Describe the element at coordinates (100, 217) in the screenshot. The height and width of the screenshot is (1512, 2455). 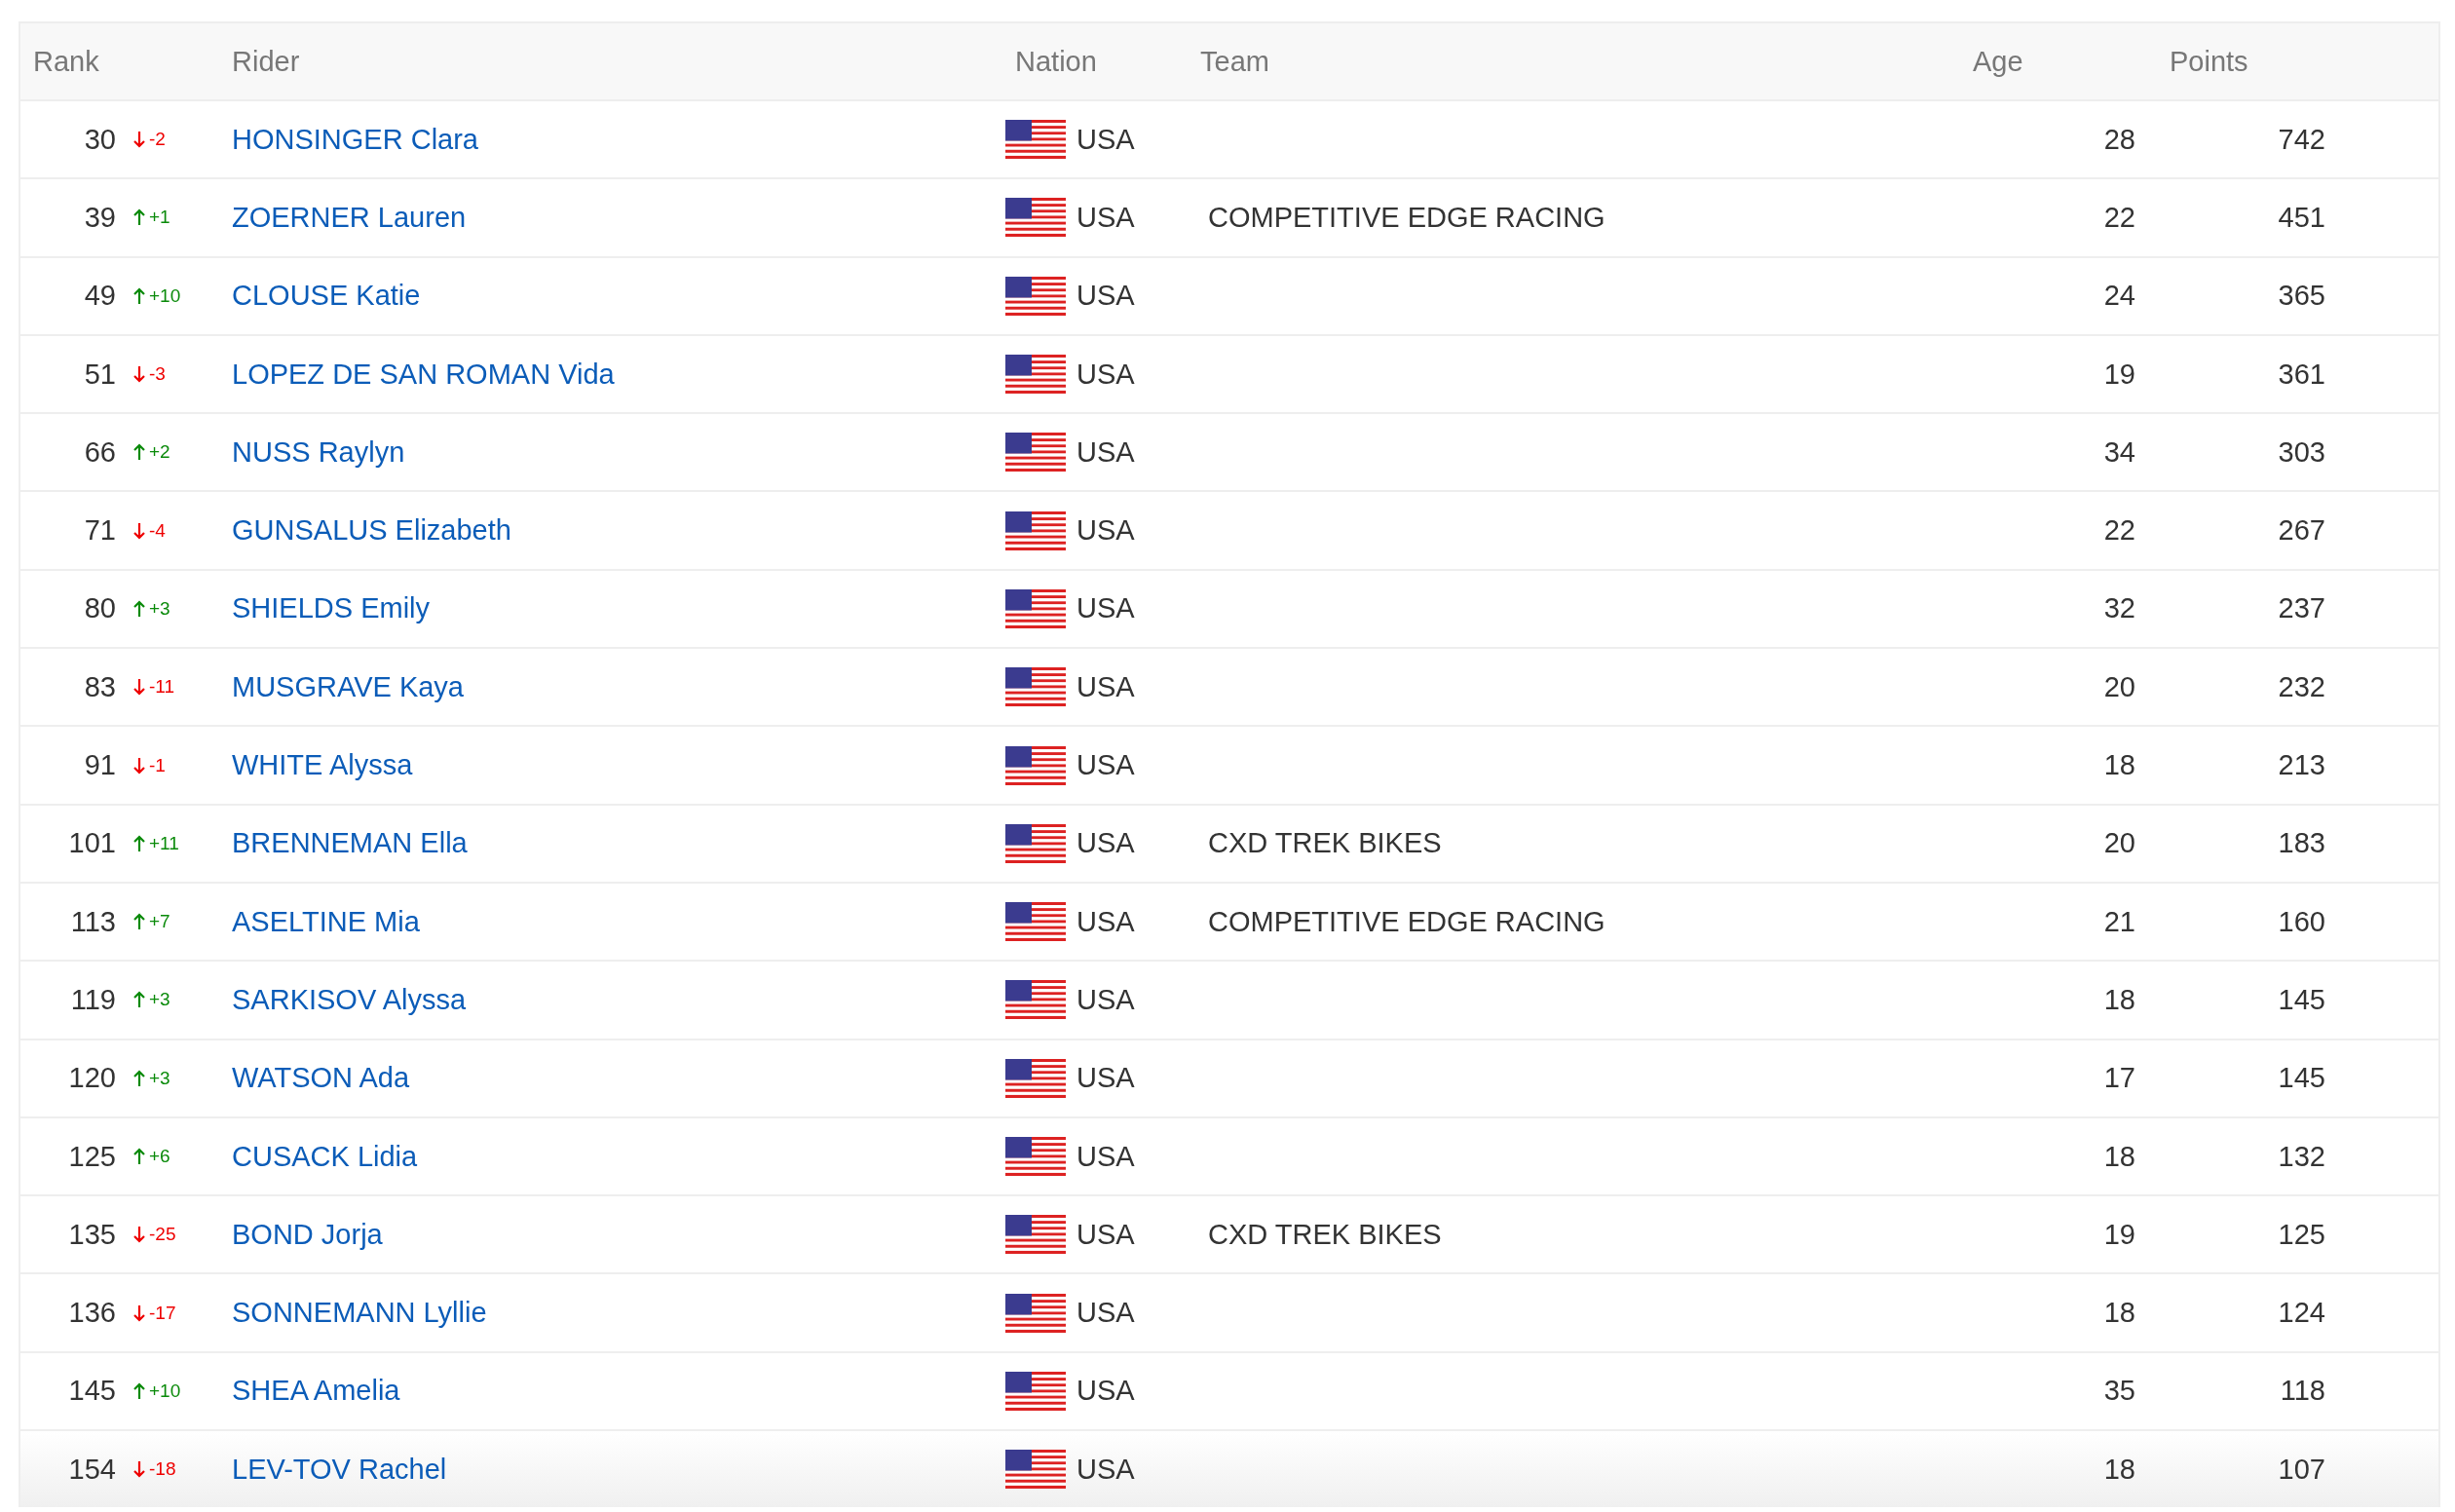
I see `rank-cell-text: 39` at that location.